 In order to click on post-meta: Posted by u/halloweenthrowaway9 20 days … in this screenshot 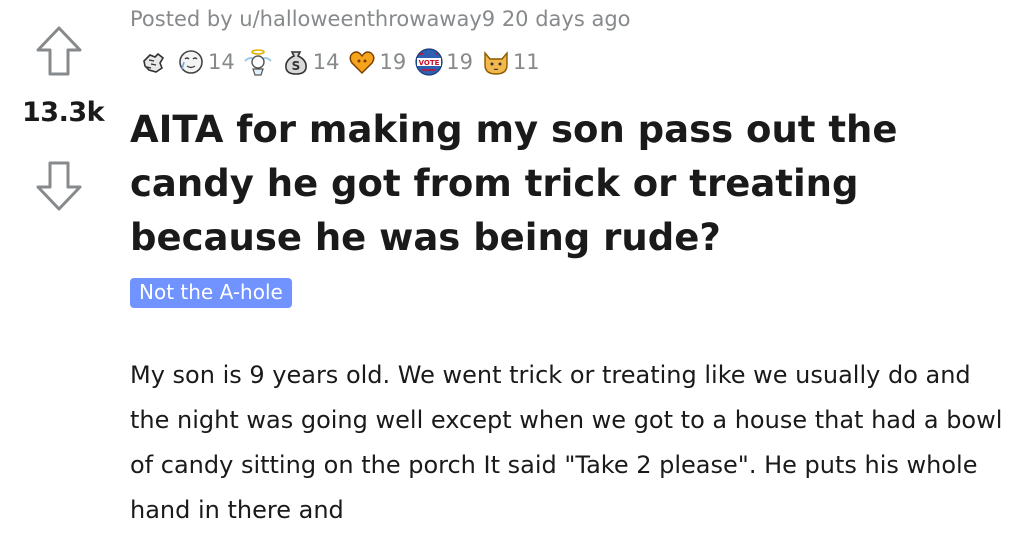, I will do `click(380, 19)`.